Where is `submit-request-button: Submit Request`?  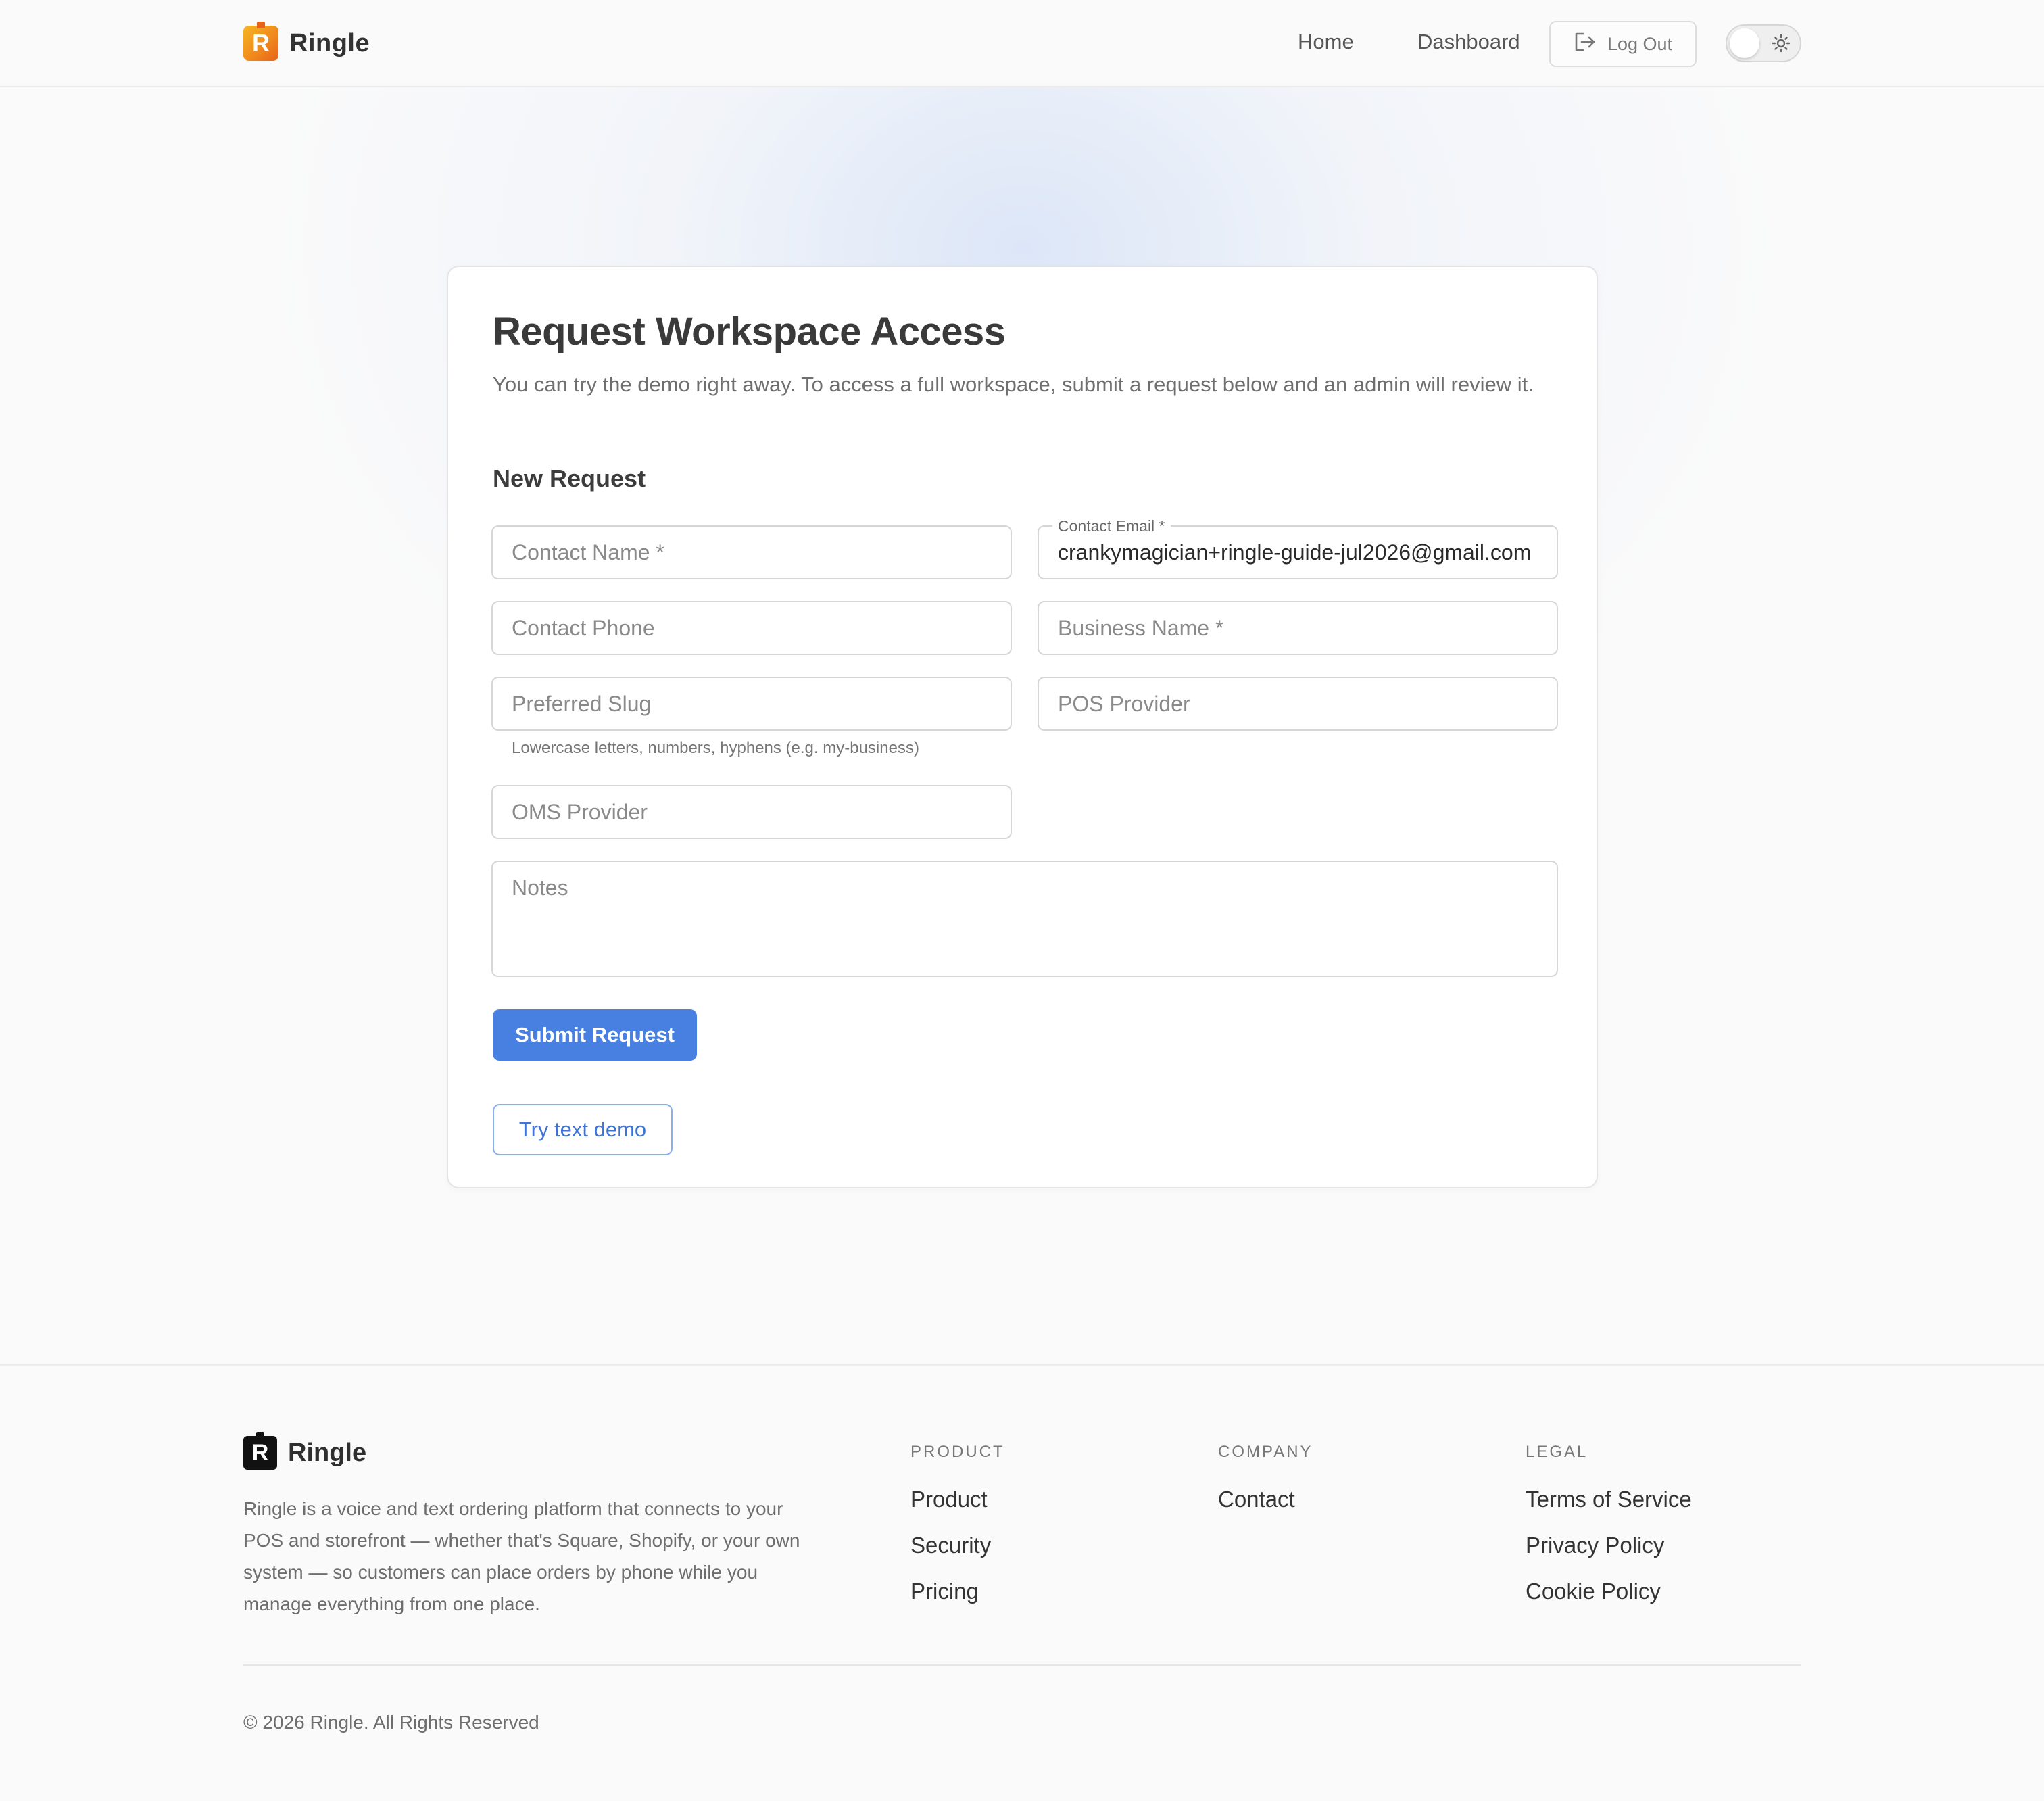
submit-request-button: Submit Request is located at coordinates (595, 1035).